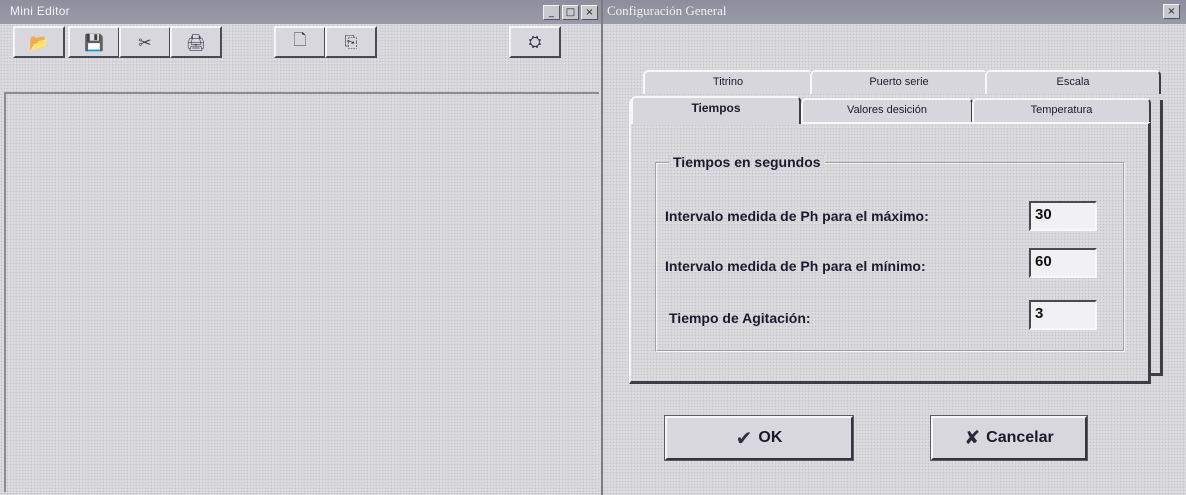 This screenshot has width=1186, height=495. Describe the element at coordinates (795, 266) in the screenshot. I see `min-interval-label: Intervalo medida de Ph para el mínimo:` at that location.